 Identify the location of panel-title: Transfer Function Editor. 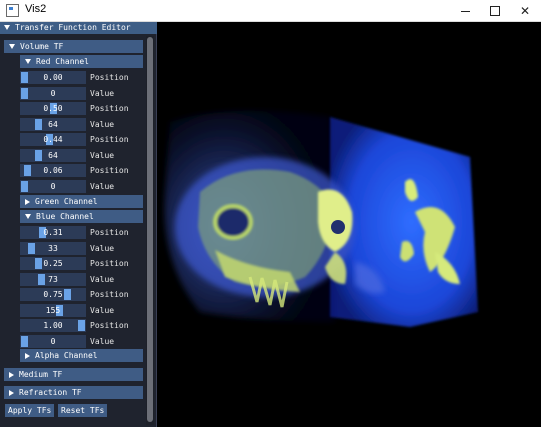
(73, 27).